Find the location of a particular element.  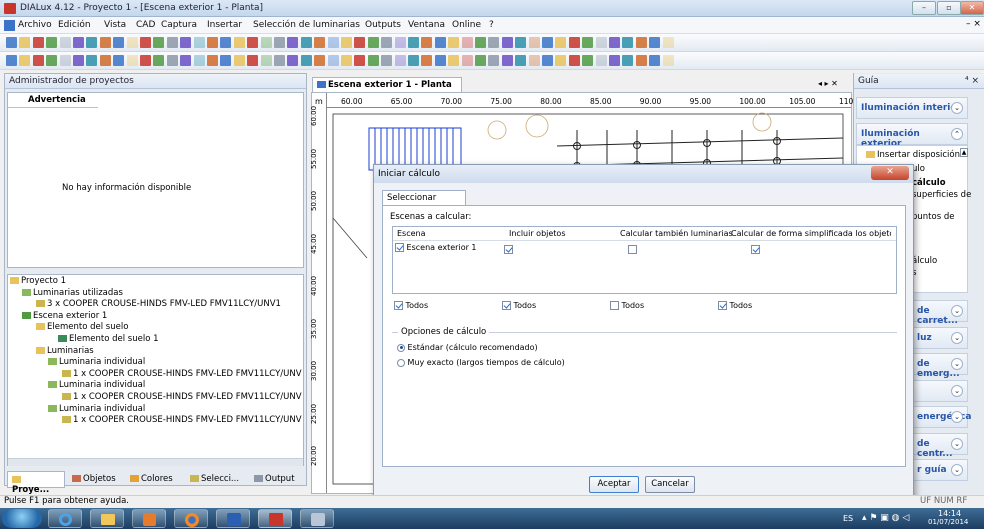

tree-item-scene: Escena exterior 1 is located at coordinates (157, 317).